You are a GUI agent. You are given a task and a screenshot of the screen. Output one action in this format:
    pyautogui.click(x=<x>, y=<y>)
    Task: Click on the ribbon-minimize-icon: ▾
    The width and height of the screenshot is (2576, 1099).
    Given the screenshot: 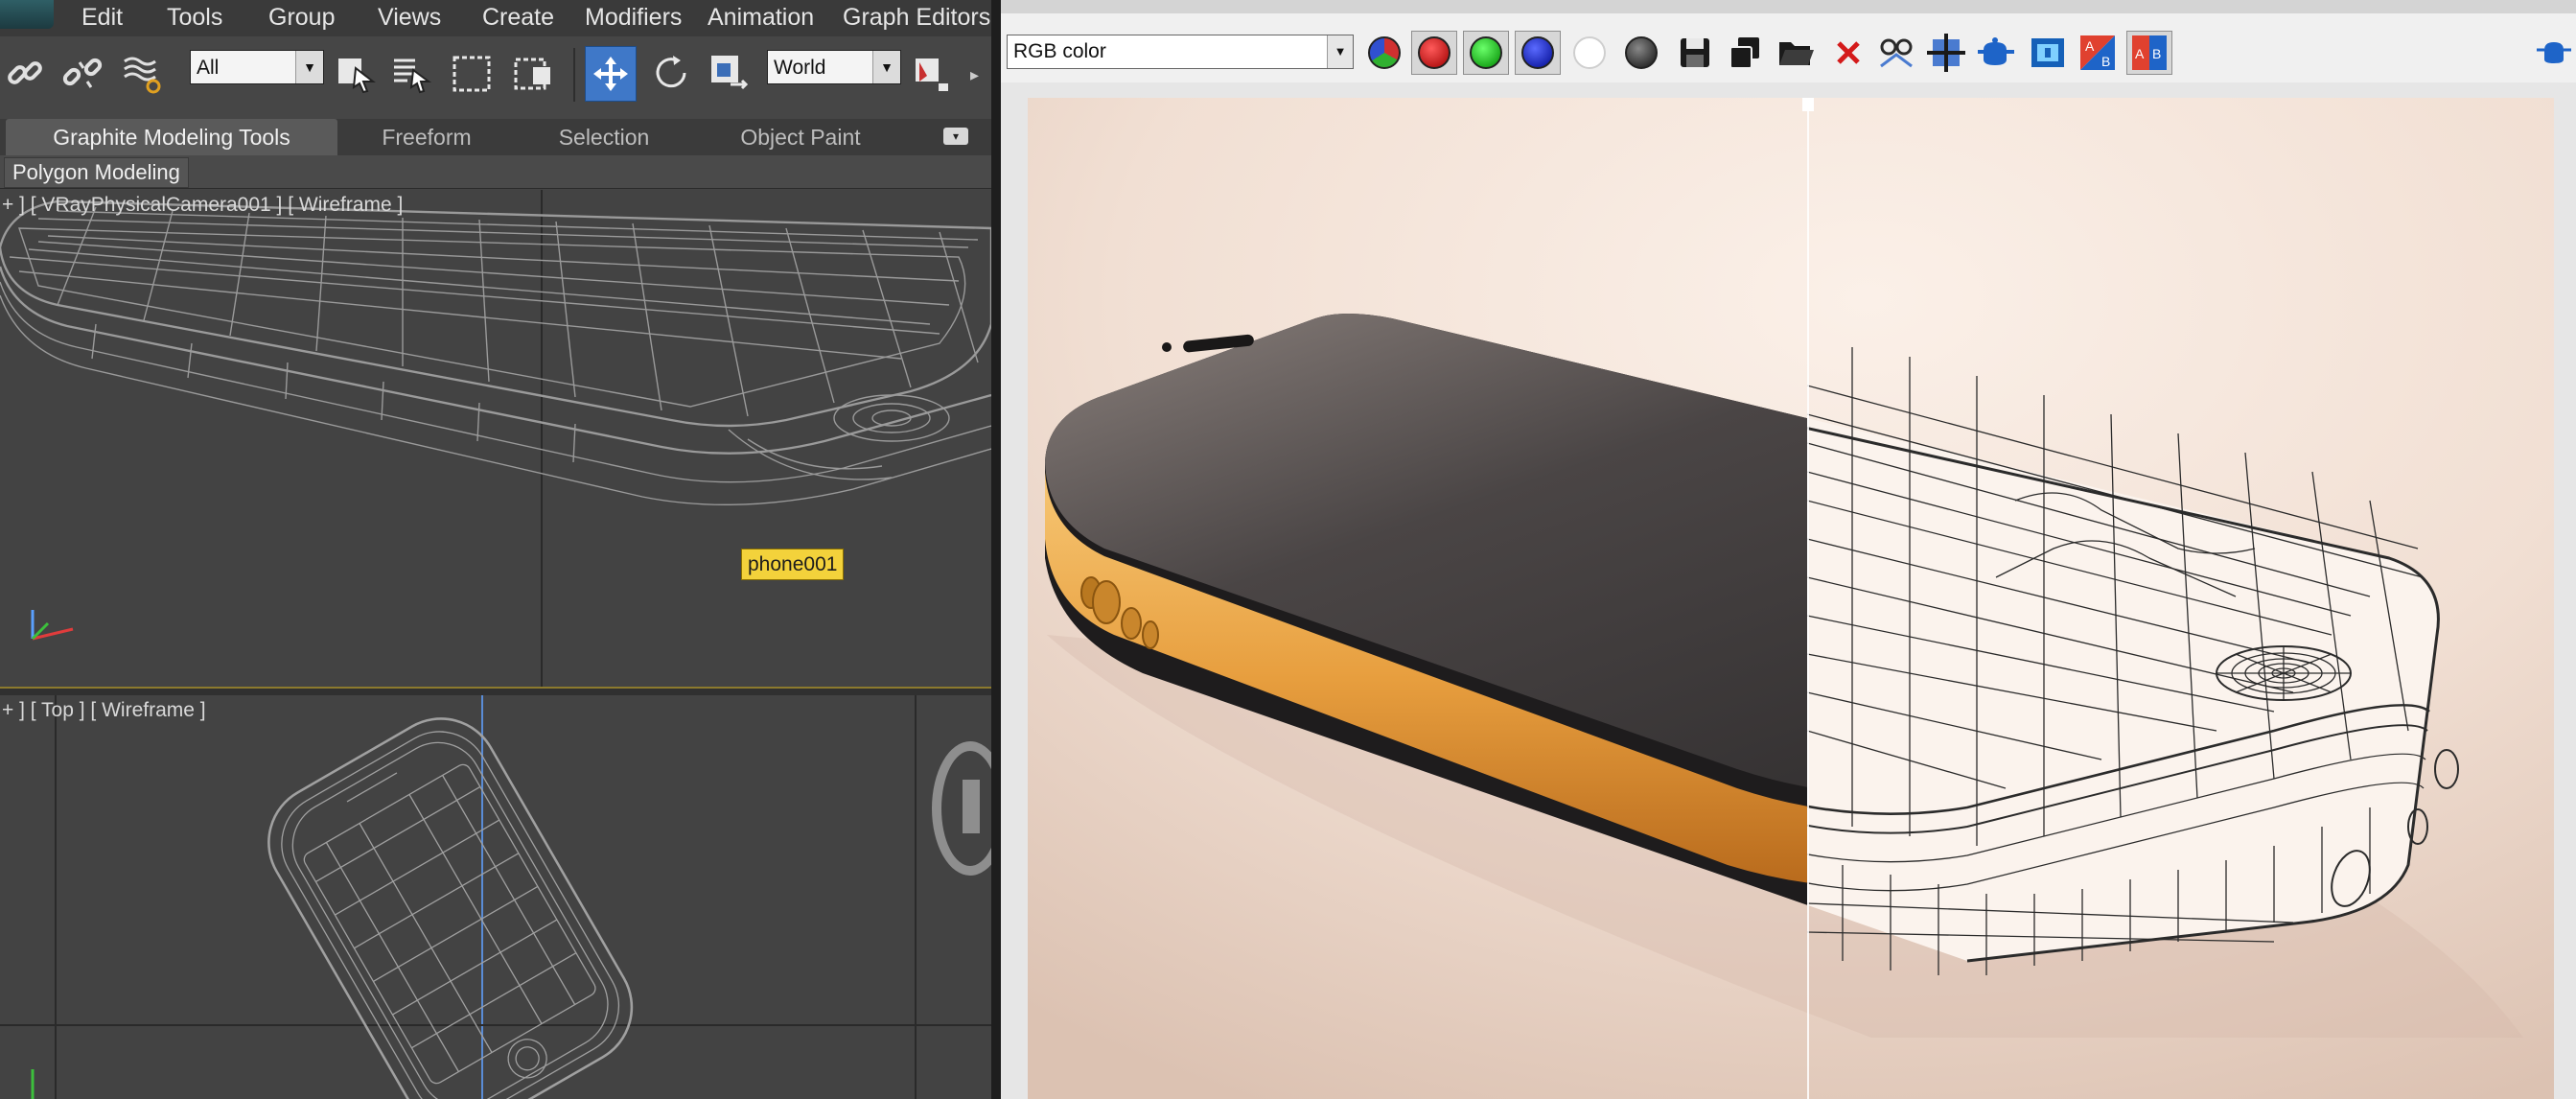 What is the action you would take?
    pyautogui.click(x=955, y=136)
    